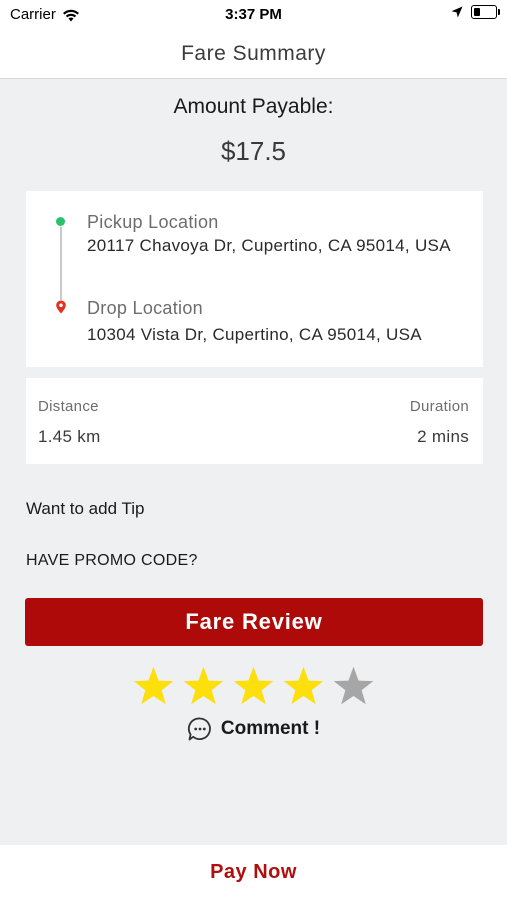 This screenshot has height=900, width=507. What do you see at coordinates (85, 509) in the screenshot?
I see `add-tip-link: Want to add Tip` at bounding box center [85, 509].